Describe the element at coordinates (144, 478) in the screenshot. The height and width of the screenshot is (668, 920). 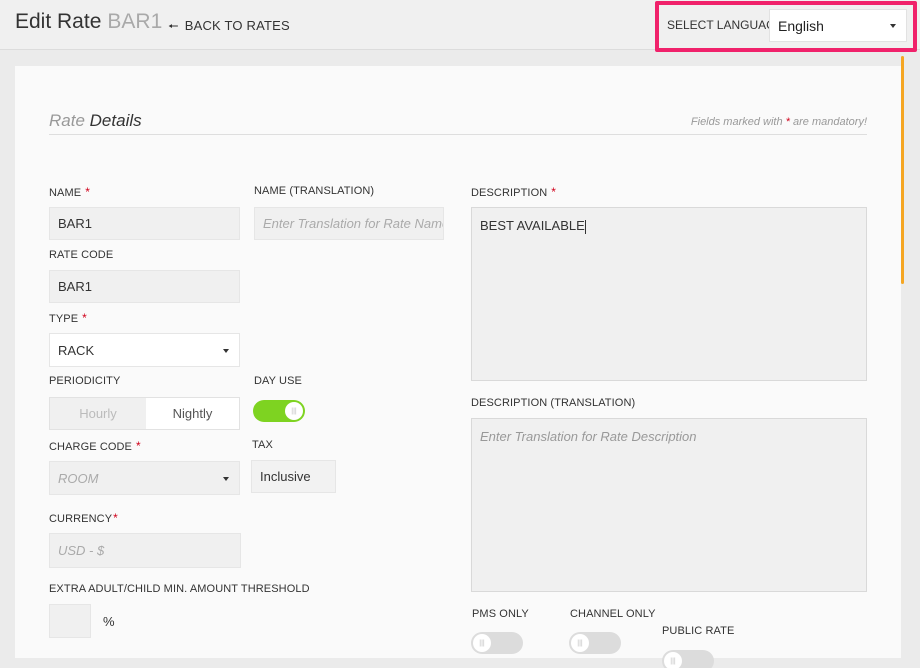
I see `charge-code-select: ROOM` at that location.